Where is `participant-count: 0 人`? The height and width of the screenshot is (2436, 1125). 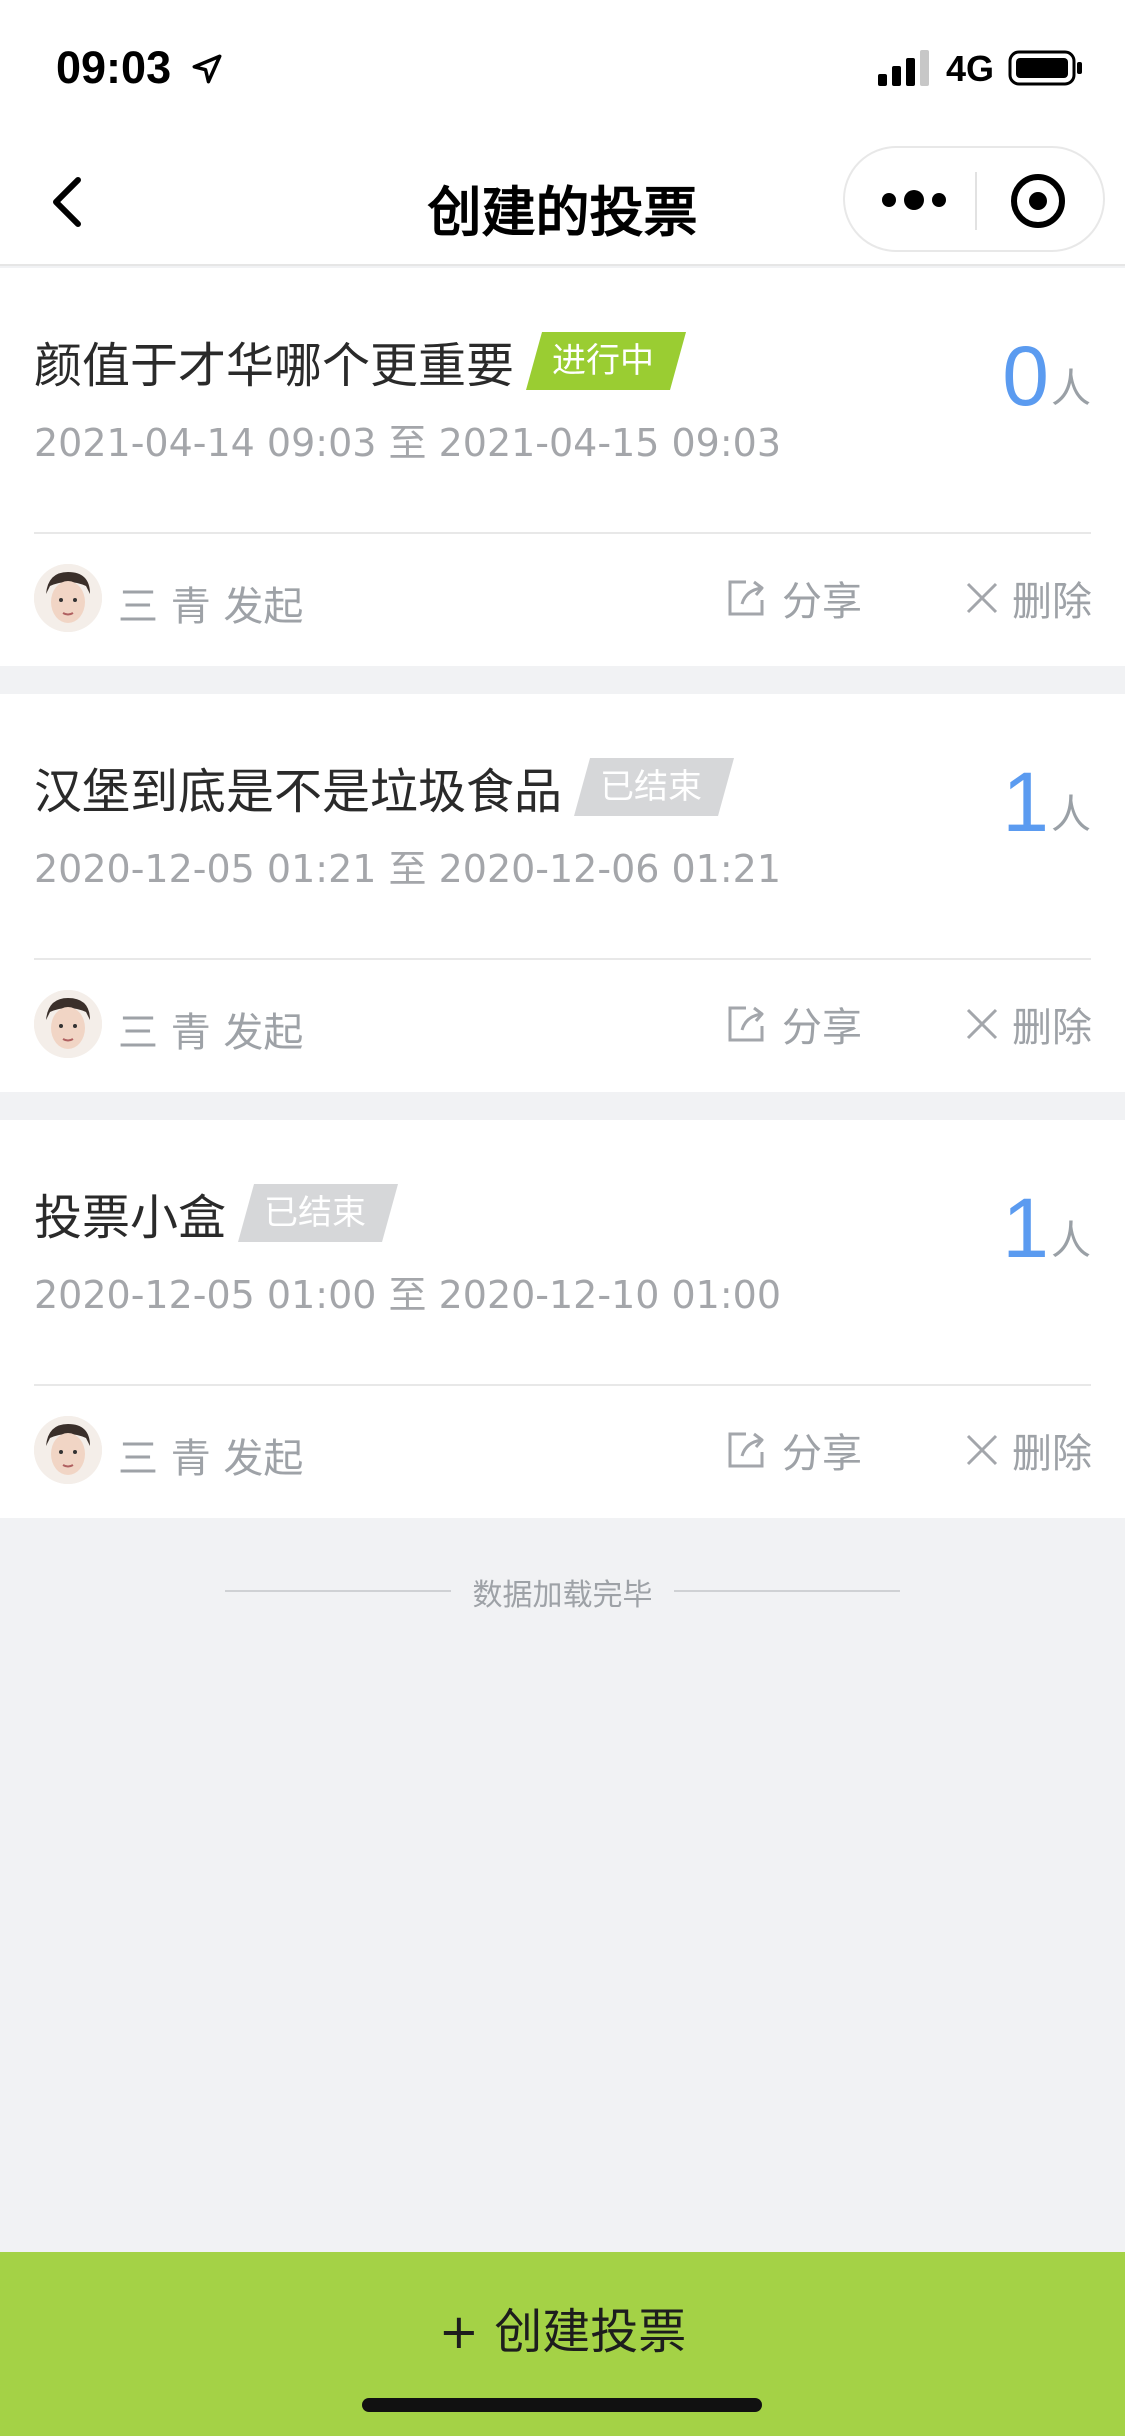
participant-count: 0 人 is located at coordinates (1046, 376).